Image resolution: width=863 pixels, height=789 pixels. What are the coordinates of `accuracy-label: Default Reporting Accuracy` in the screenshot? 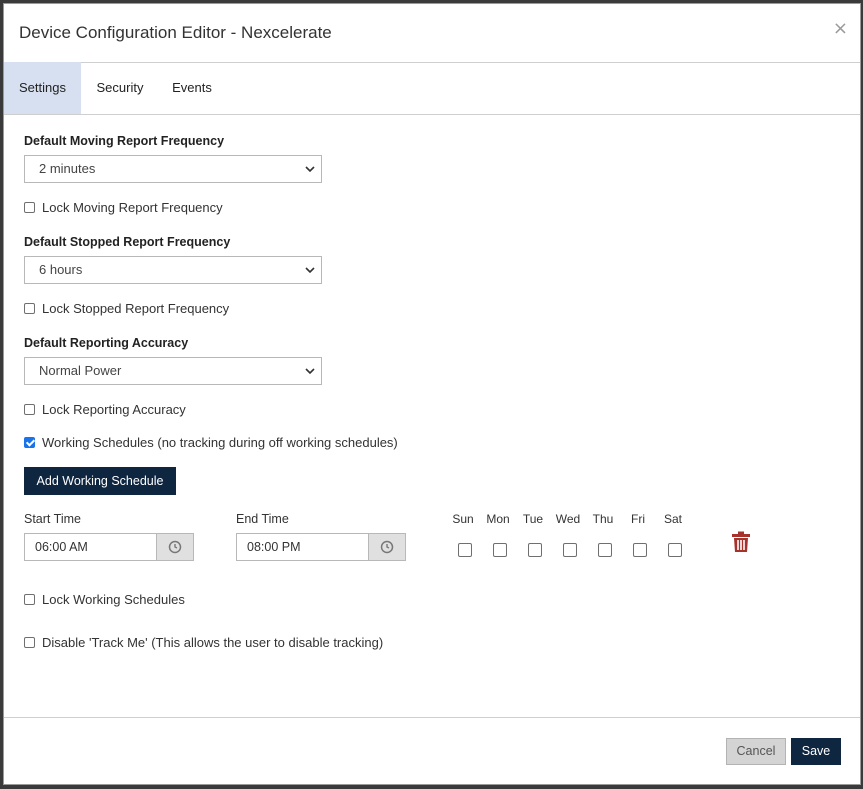 It's located at (106, 343).